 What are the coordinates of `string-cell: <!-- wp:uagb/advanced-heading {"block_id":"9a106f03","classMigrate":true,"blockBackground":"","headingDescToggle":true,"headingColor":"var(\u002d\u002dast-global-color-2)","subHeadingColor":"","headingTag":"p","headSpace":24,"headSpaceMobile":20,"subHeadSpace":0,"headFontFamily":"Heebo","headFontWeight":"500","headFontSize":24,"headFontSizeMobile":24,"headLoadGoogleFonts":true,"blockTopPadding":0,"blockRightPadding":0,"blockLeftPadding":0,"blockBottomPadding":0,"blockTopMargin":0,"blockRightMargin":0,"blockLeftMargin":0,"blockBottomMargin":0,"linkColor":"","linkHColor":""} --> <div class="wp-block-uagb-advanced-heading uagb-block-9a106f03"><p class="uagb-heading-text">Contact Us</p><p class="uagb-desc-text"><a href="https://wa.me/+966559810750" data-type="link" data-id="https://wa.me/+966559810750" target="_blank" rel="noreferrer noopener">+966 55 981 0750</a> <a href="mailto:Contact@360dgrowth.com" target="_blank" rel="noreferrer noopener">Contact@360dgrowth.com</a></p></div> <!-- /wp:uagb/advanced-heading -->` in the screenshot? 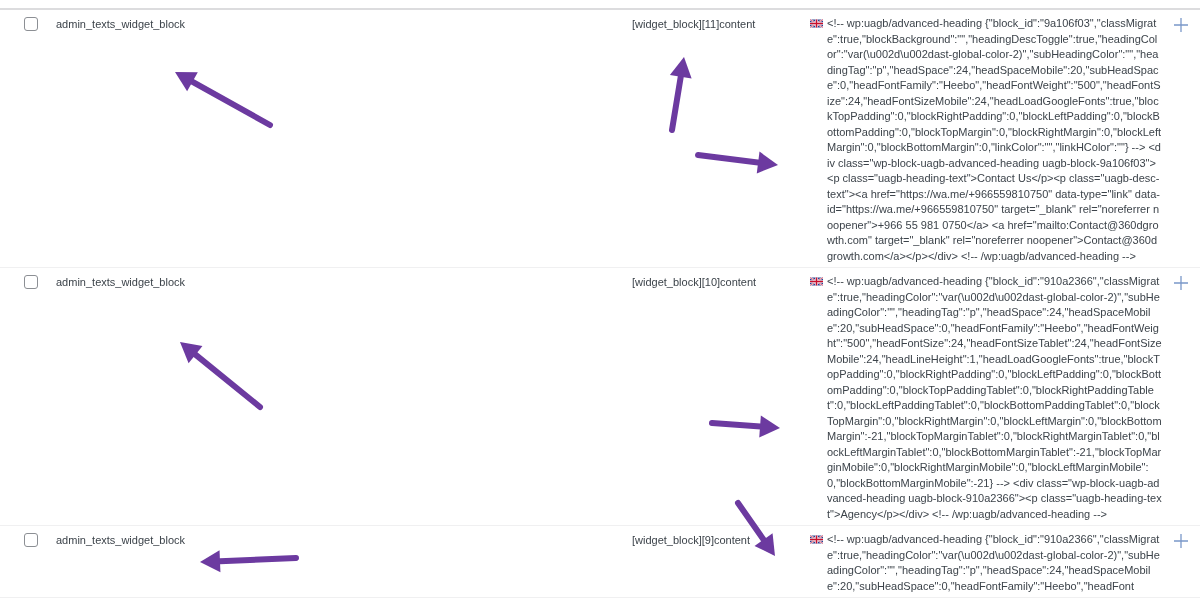 It's located at (994, 140).